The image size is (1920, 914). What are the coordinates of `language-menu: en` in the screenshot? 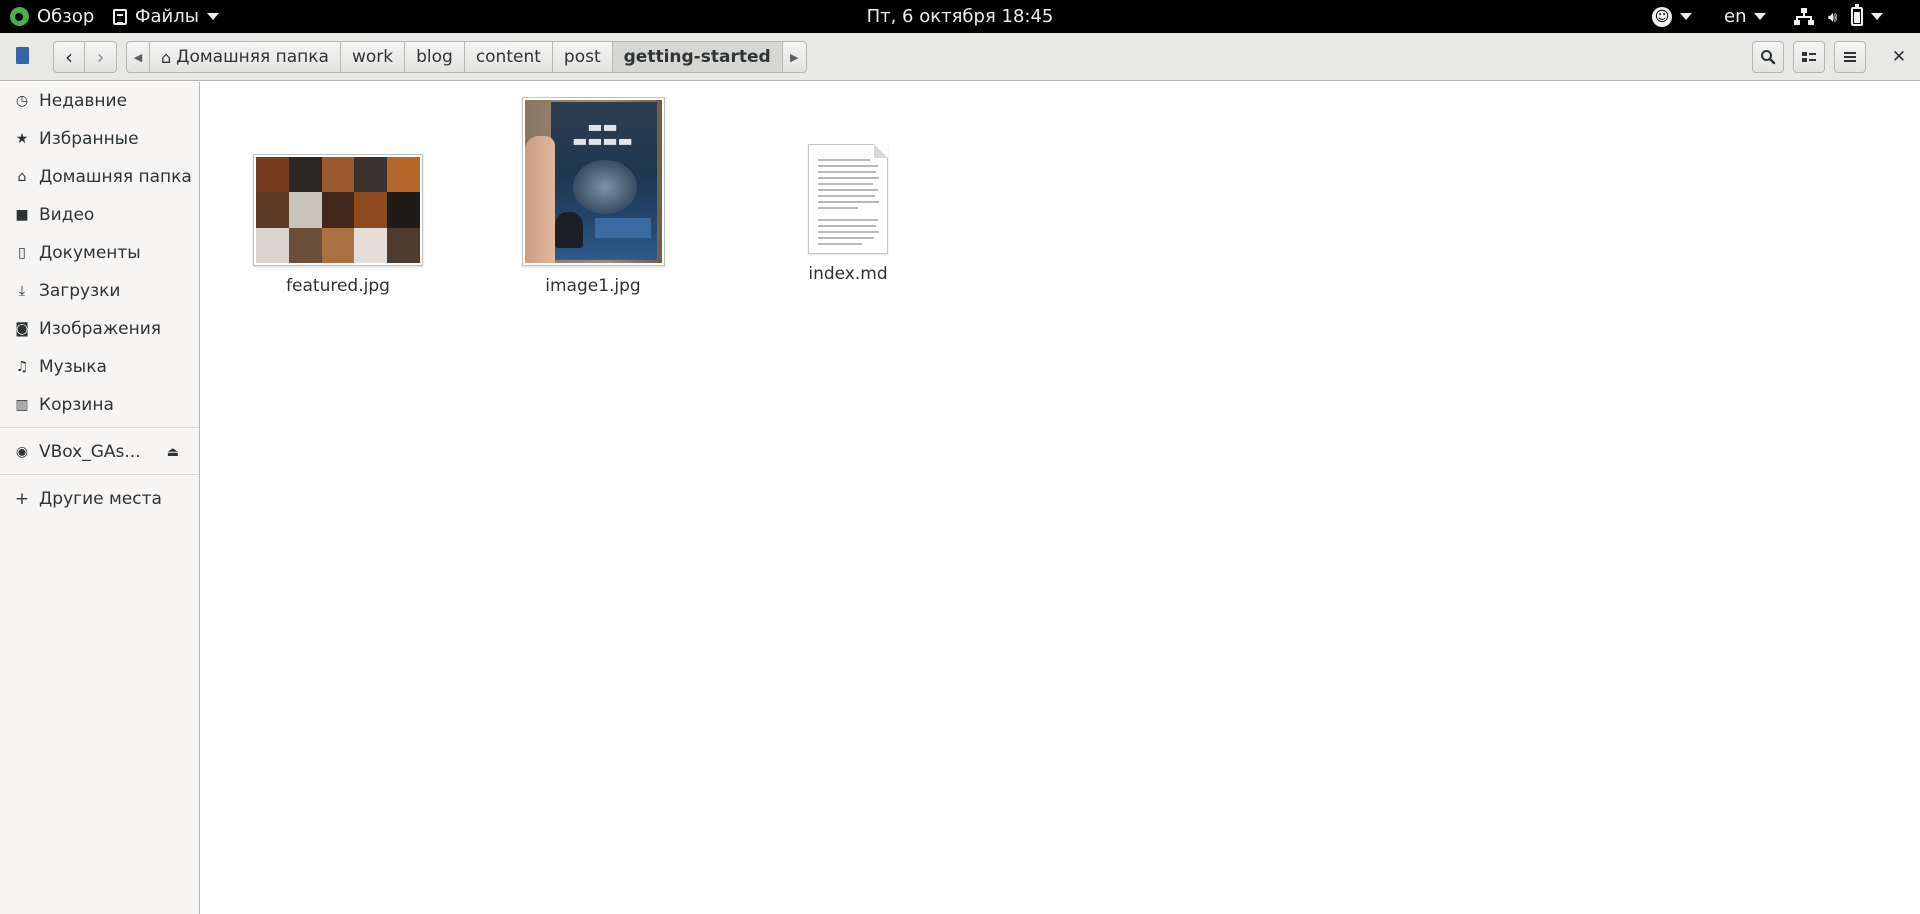 It's located at (1745, 16).